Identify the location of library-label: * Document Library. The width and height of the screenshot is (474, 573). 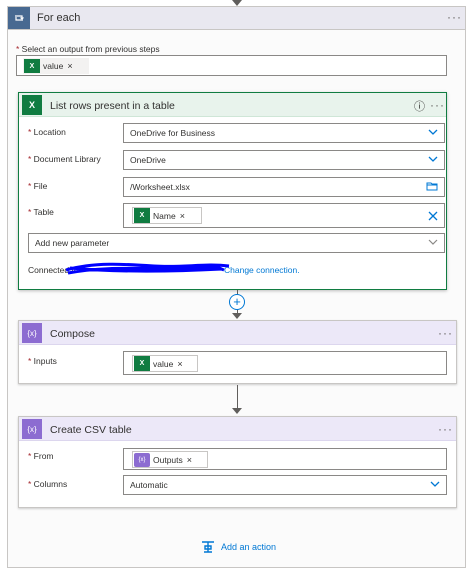
(64, 159).